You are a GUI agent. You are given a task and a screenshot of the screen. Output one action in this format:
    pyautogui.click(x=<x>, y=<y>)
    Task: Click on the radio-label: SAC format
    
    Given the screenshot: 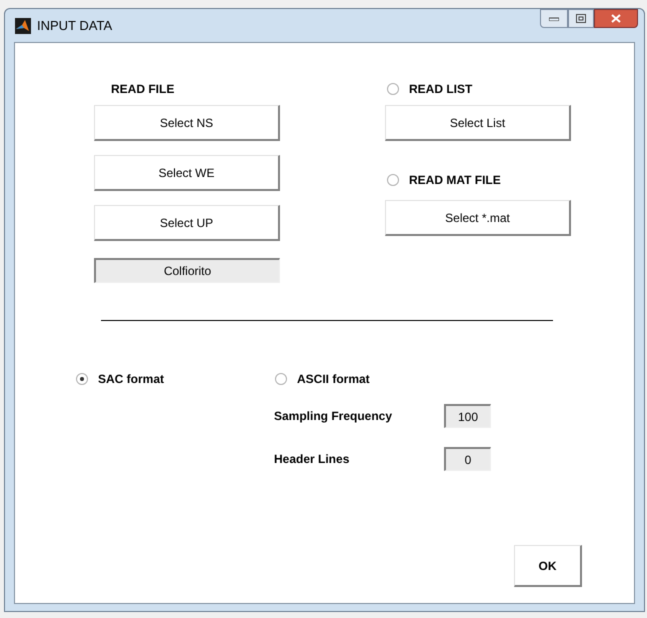 What is the action you would take?
    pyautogui.click(x=131, y=379)
    